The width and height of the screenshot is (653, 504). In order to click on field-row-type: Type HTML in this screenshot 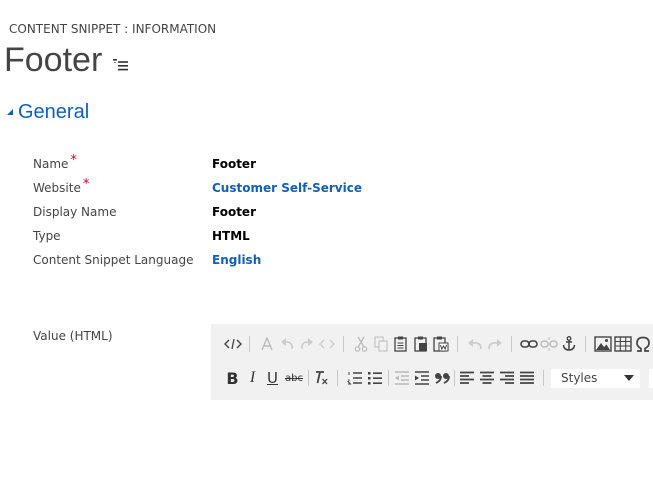, I will do `click(333, 237)`.